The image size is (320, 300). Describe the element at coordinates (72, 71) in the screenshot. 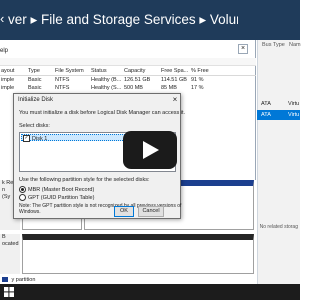

I see `column-file-system: File System` at that location.